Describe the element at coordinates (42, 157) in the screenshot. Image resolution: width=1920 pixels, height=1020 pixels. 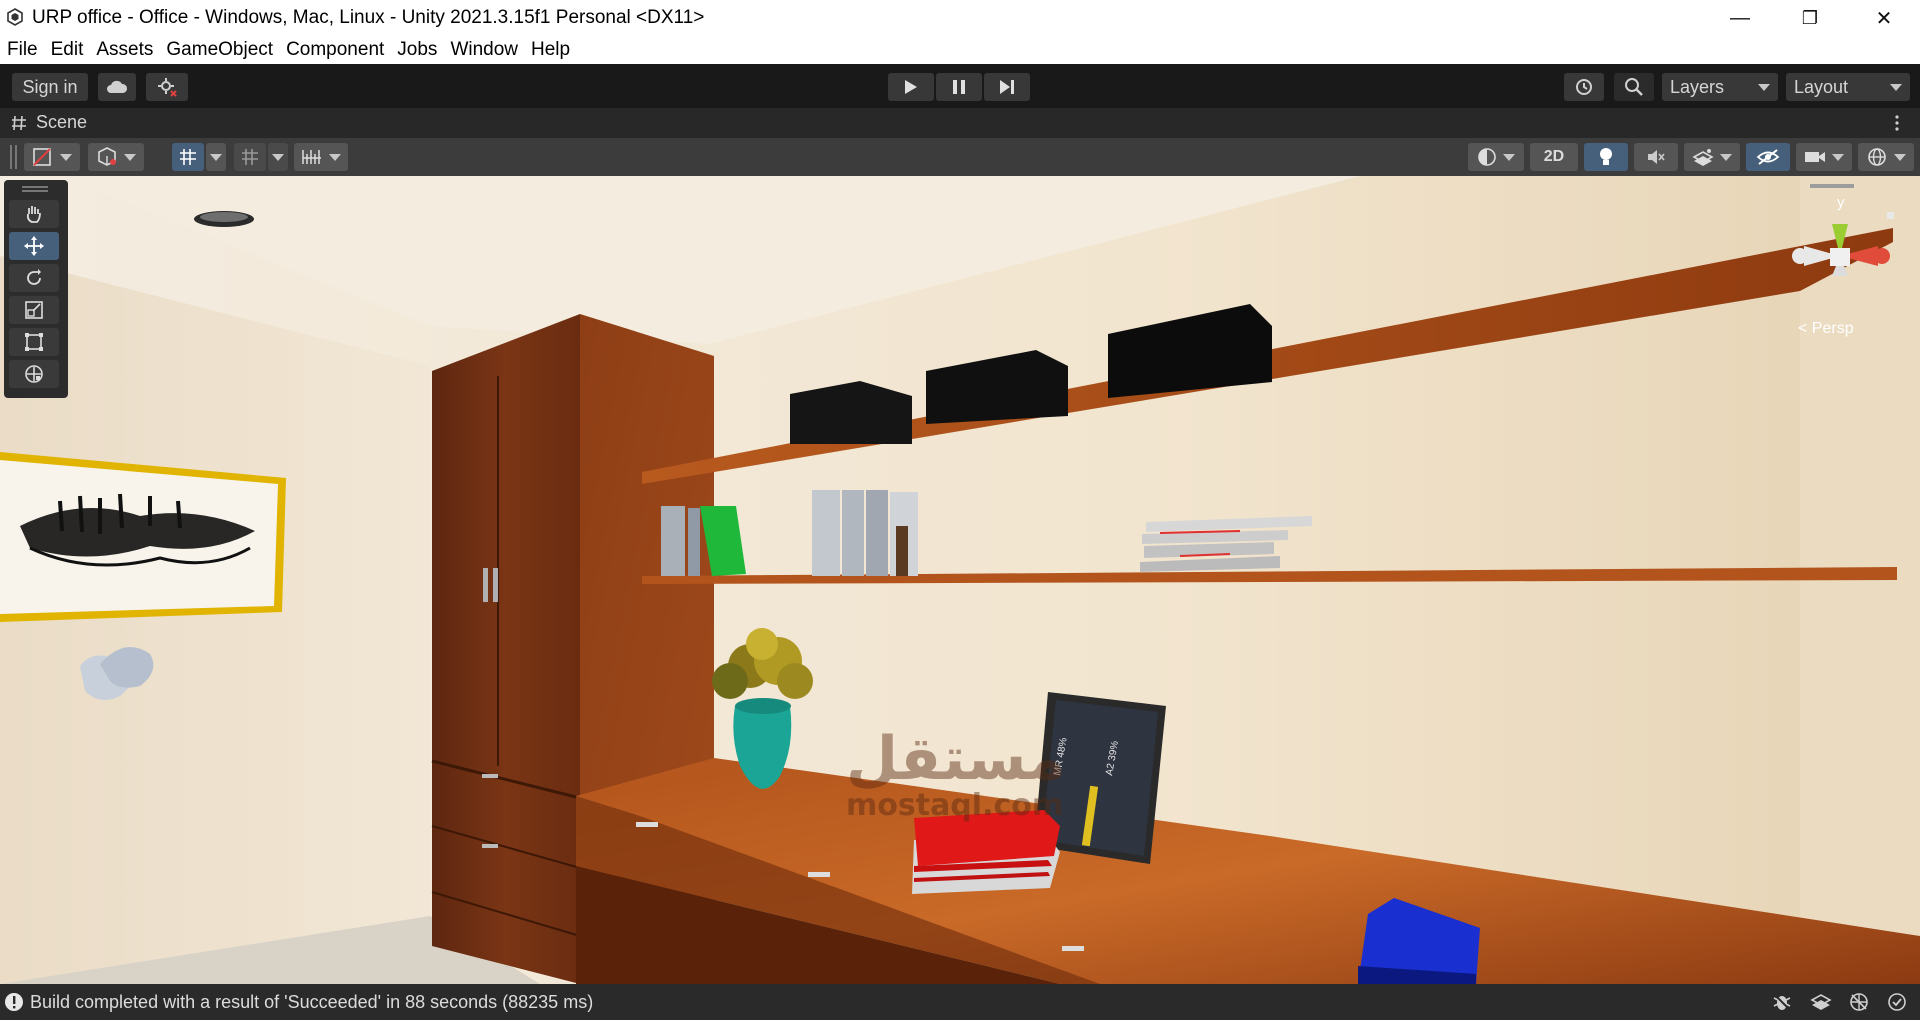
I see `draw-mode-icon` at that location.